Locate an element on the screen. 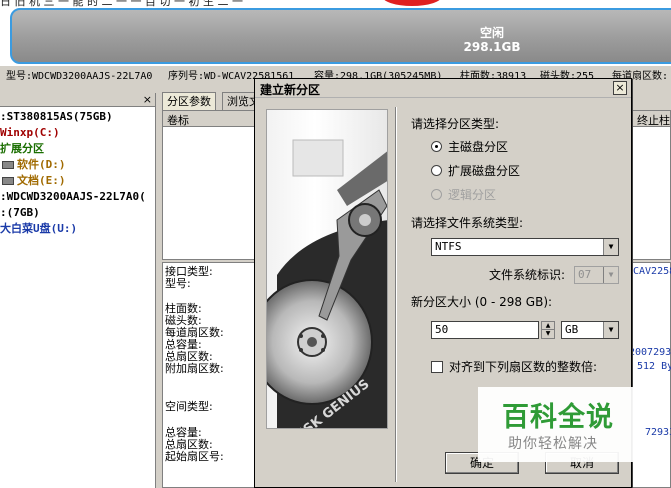 The image size is (671, 488). dialog-title: 建立新分区 is located at coordinates (290, 90).